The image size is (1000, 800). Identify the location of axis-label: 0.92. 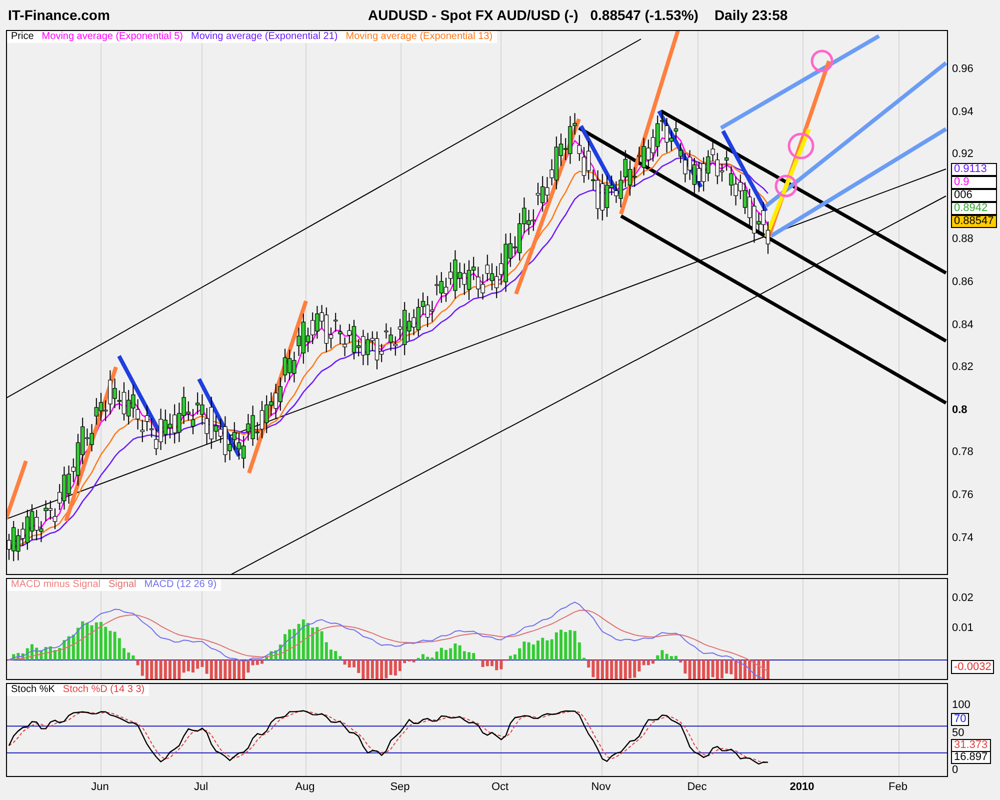
(963, 154).